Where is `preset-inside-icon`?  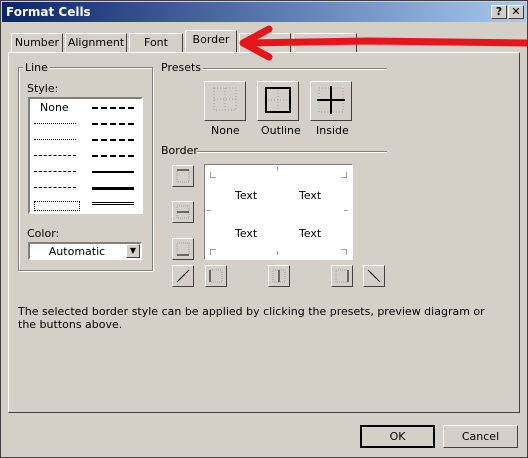 preset-inside-icon is located at coordinates (331, 100).